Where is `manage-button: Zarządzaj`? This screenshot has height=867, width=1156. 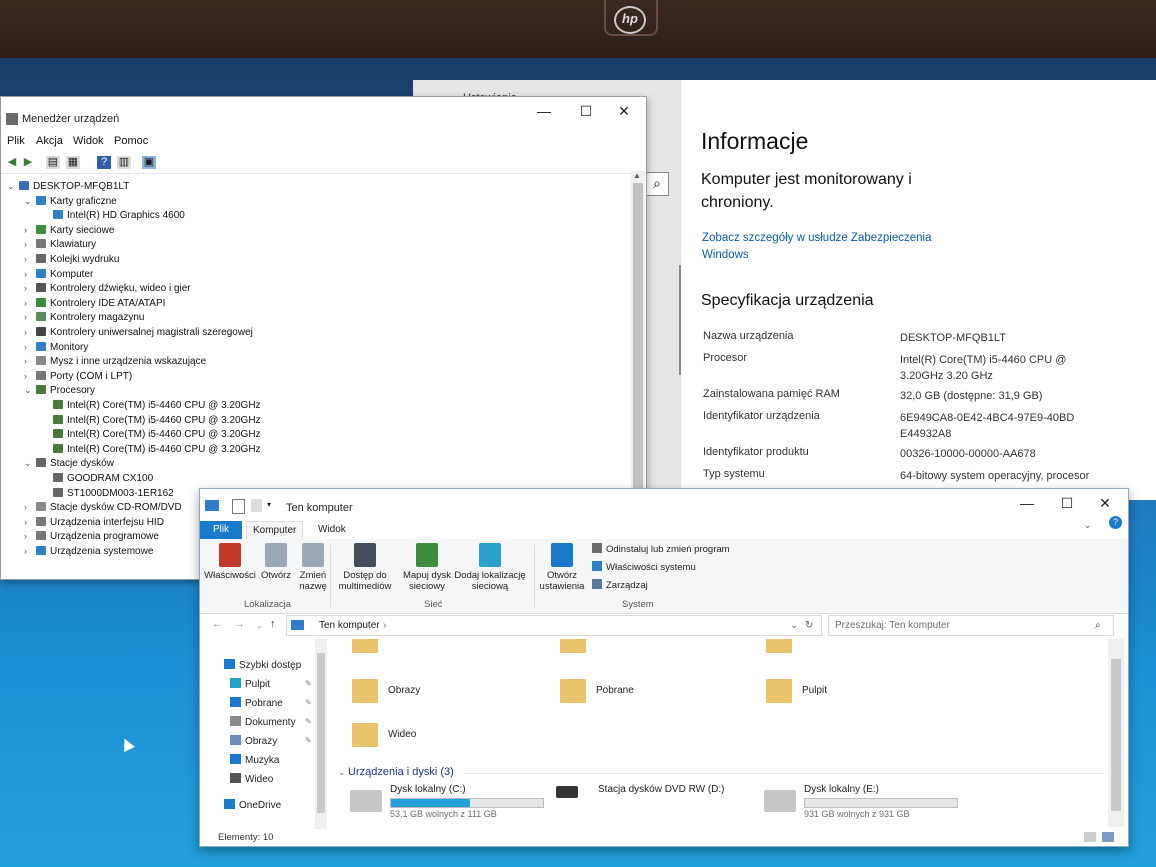 manage-button: Zarządzaj is located at coordinates (620, 586).